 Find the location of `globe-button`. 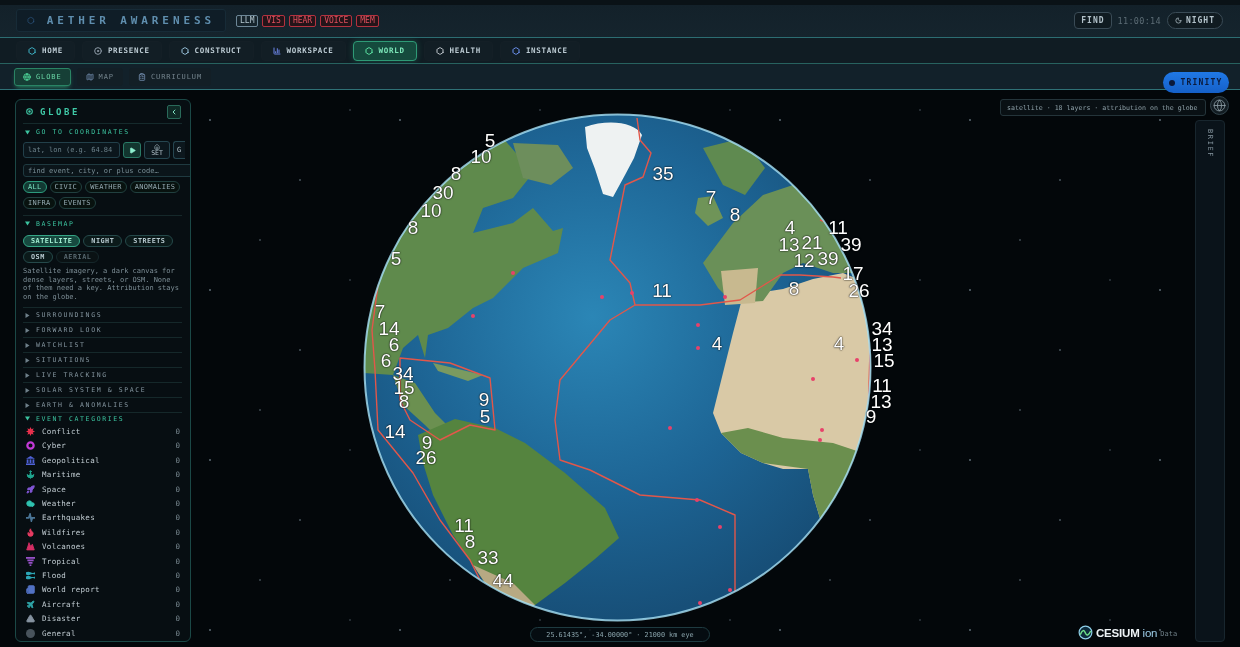

globe-button is located at coordinates (1219, 105).